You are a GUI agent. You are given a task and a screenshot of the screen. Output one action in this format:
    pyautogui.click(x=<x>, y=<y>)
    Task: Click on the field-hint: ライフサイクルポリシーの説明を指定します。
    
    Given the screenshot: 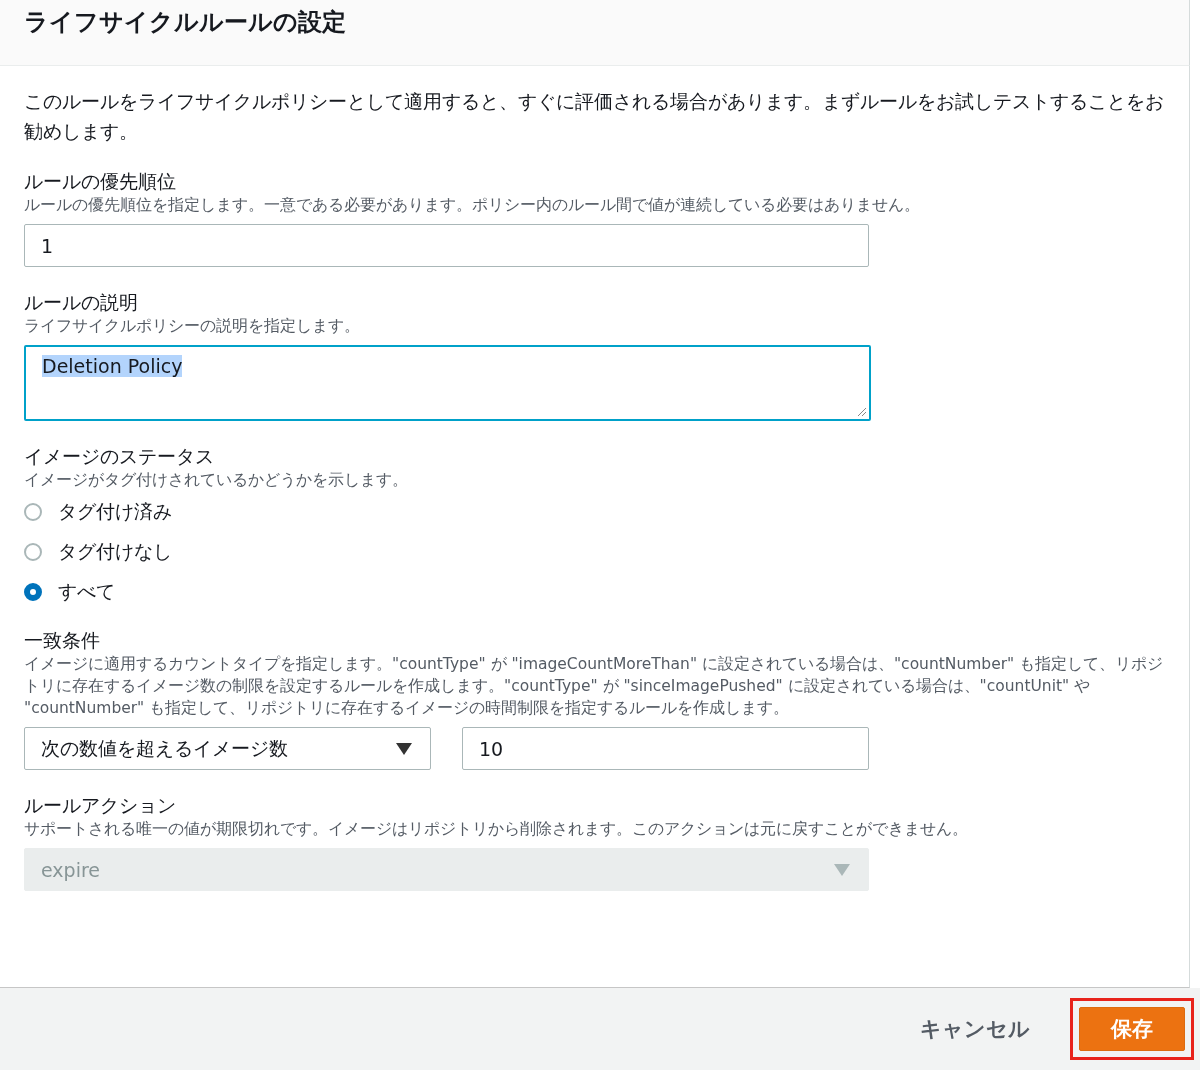 What is the action you would take?
    pyautogui.click(x=192, y=326)
    